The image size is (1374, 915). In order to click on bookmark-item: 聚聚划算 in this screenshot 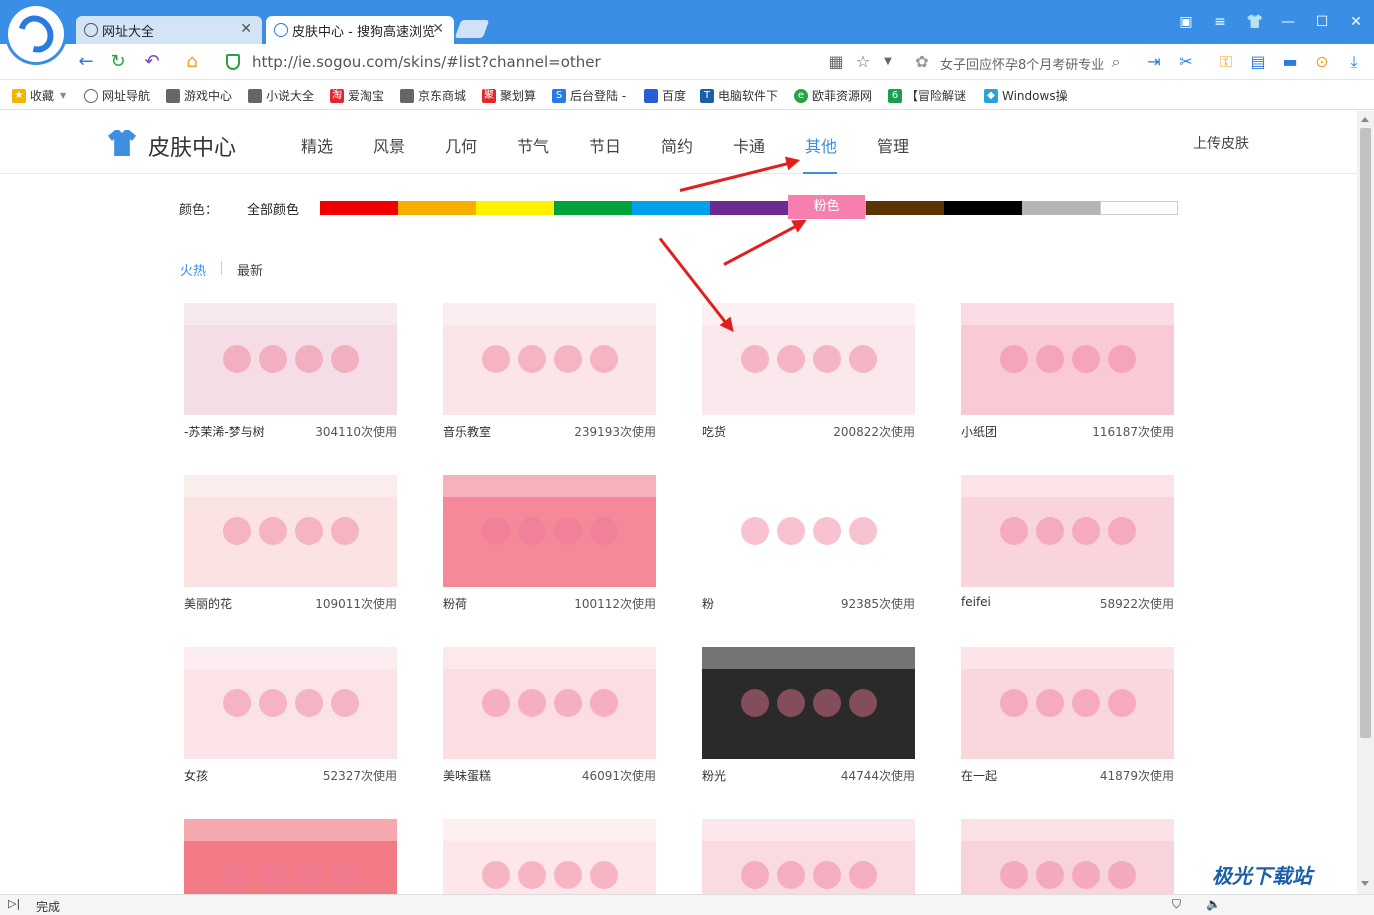, I will do `click(509, 95)`.